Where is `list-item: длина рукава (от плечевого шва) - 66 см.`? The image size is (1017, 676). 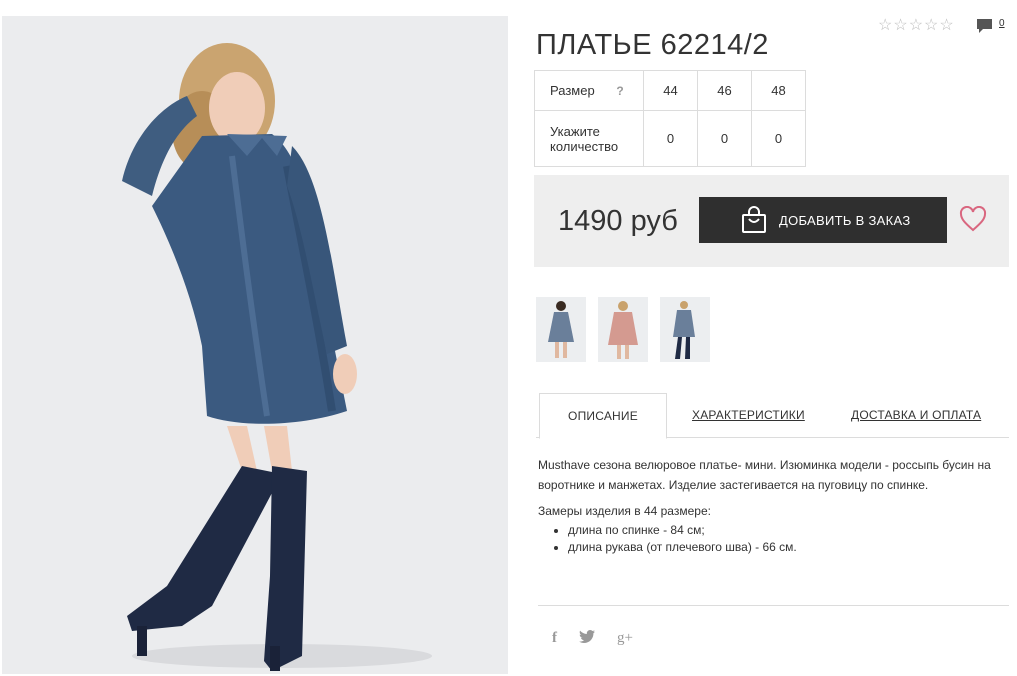
list-item: длина рукава (от плечевого шва) - 66 см. is located at coordinates (783, 547).